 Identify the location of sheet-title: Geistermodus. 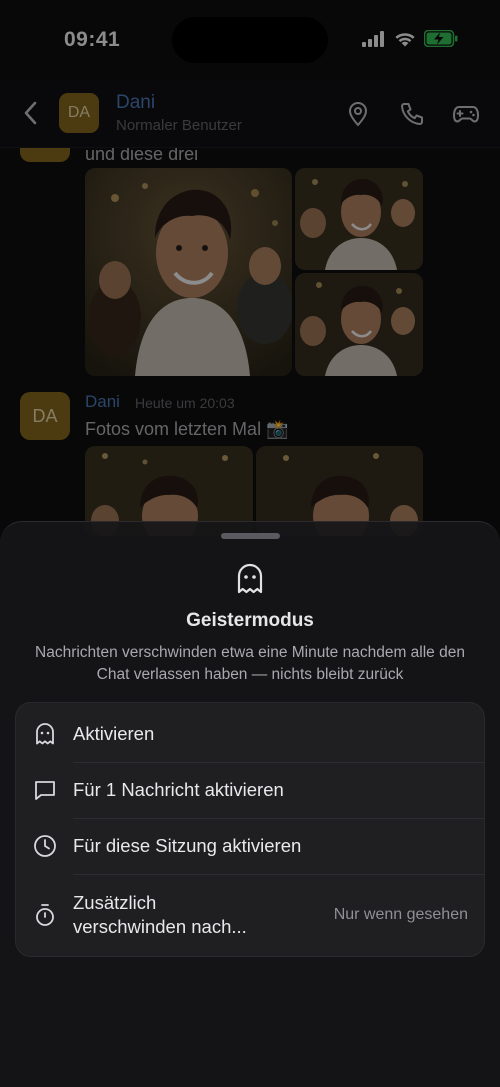
(250, 620).